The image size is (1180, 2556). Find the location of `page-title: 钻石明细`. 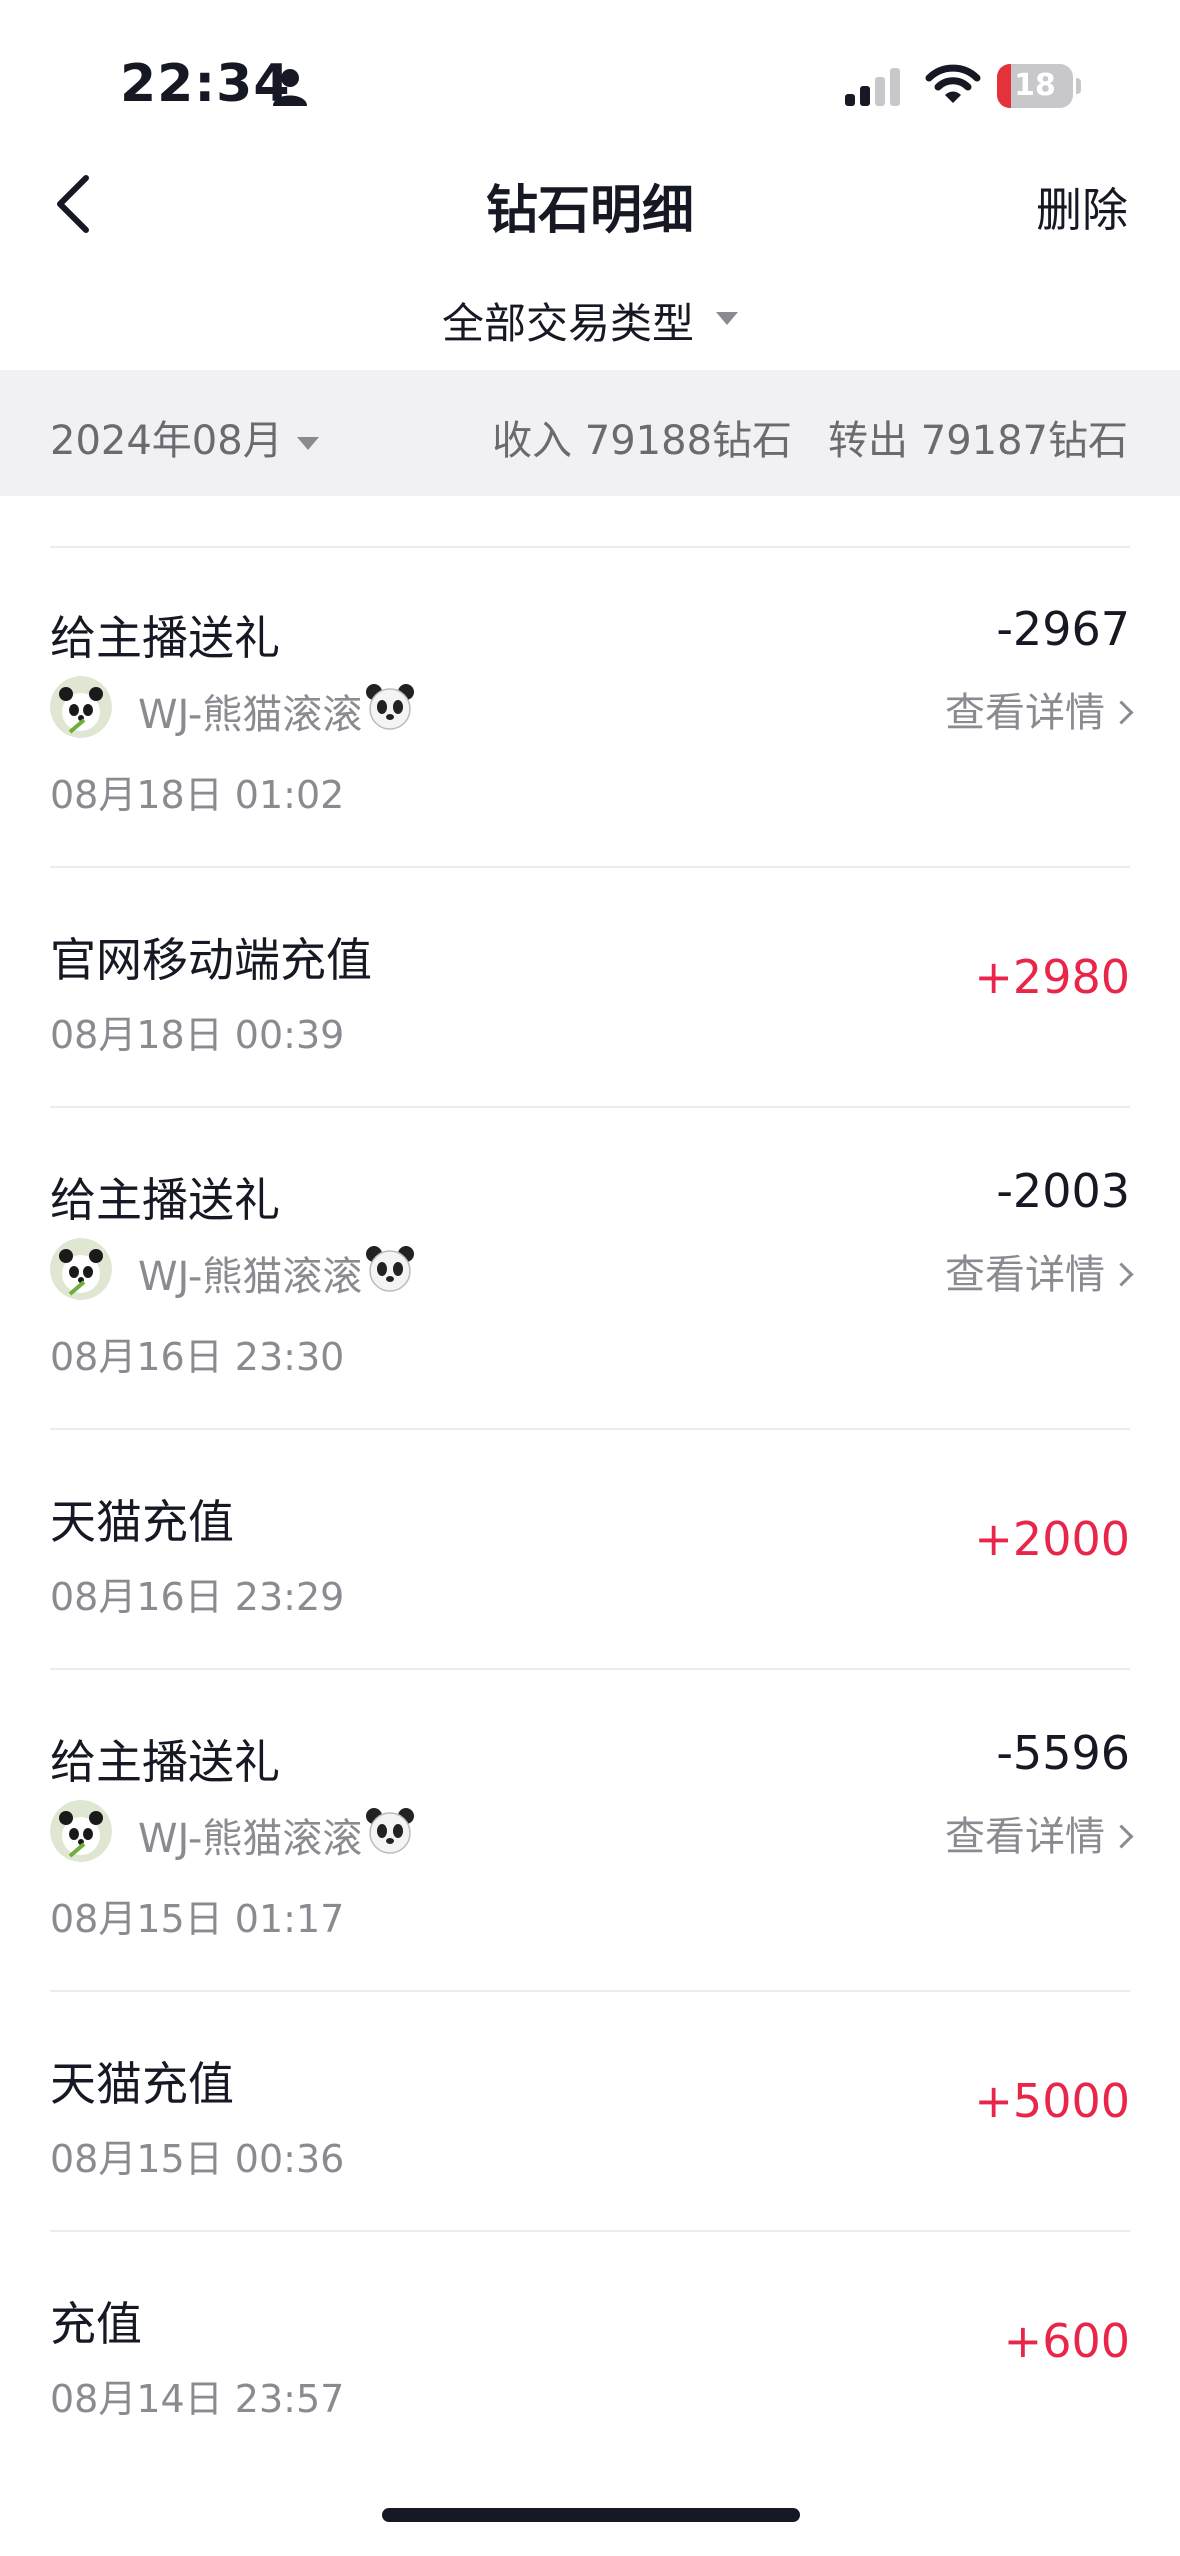

page-title: 钻石明细 is located at coordinates (589, 211).